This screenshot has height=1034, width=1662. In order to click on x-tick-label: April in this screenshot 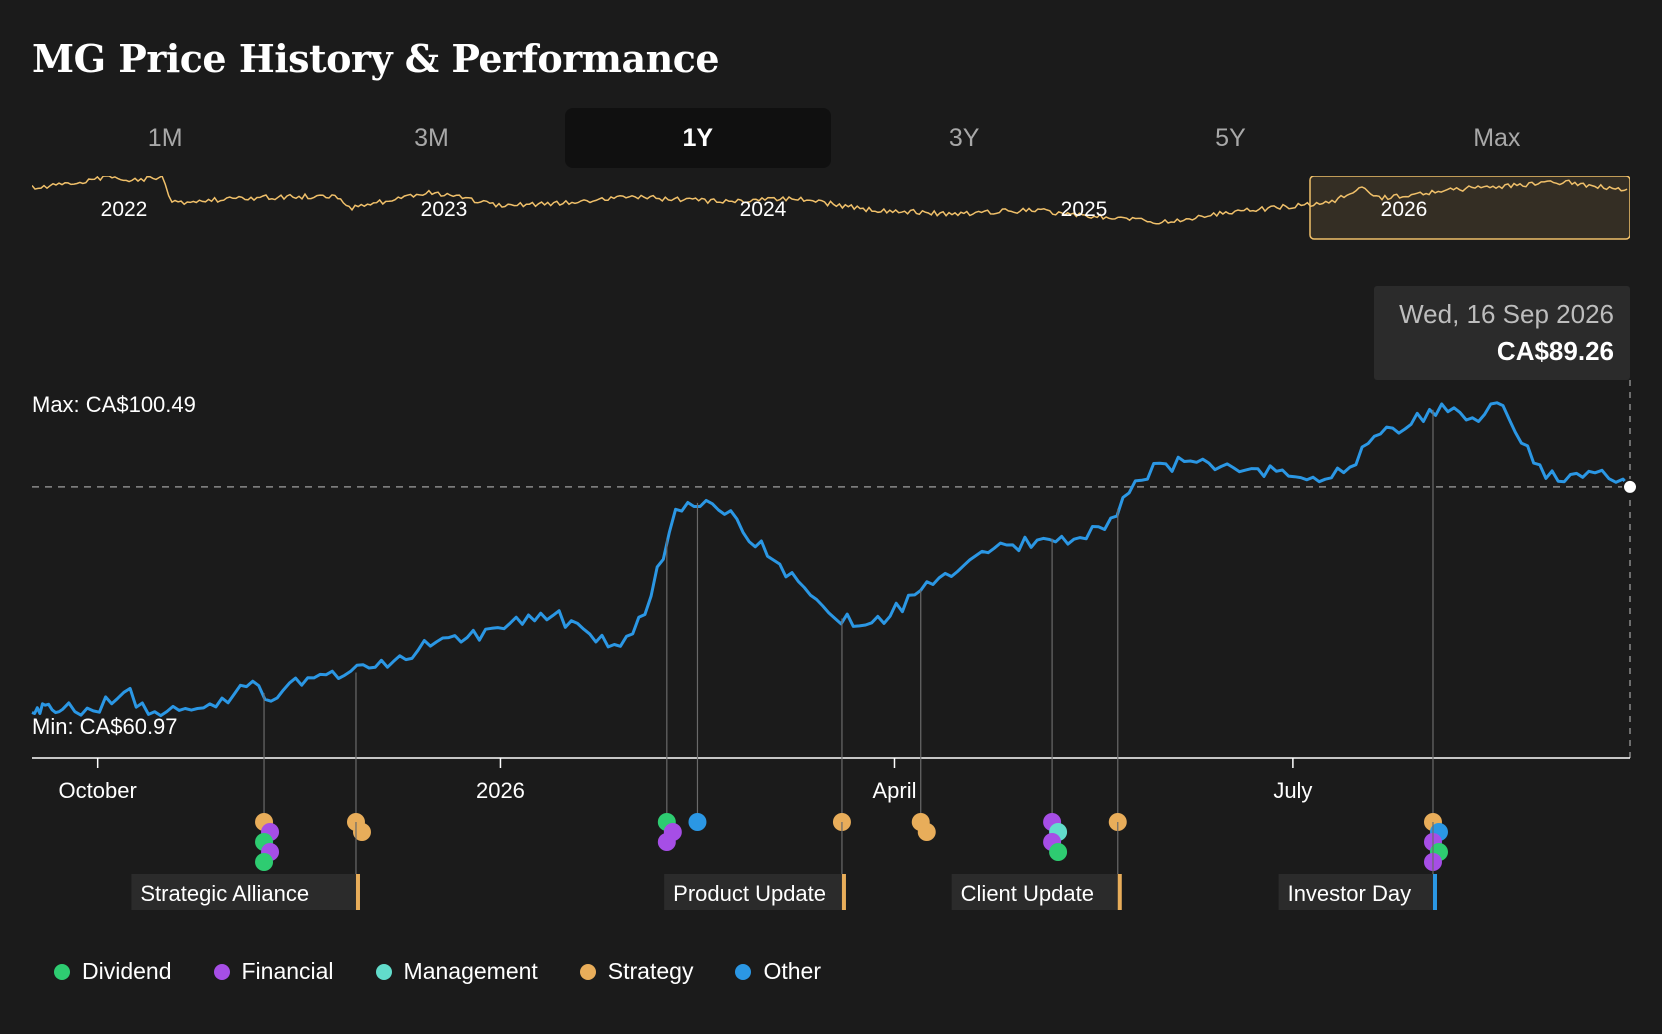, I will do `click(894, 790)`.